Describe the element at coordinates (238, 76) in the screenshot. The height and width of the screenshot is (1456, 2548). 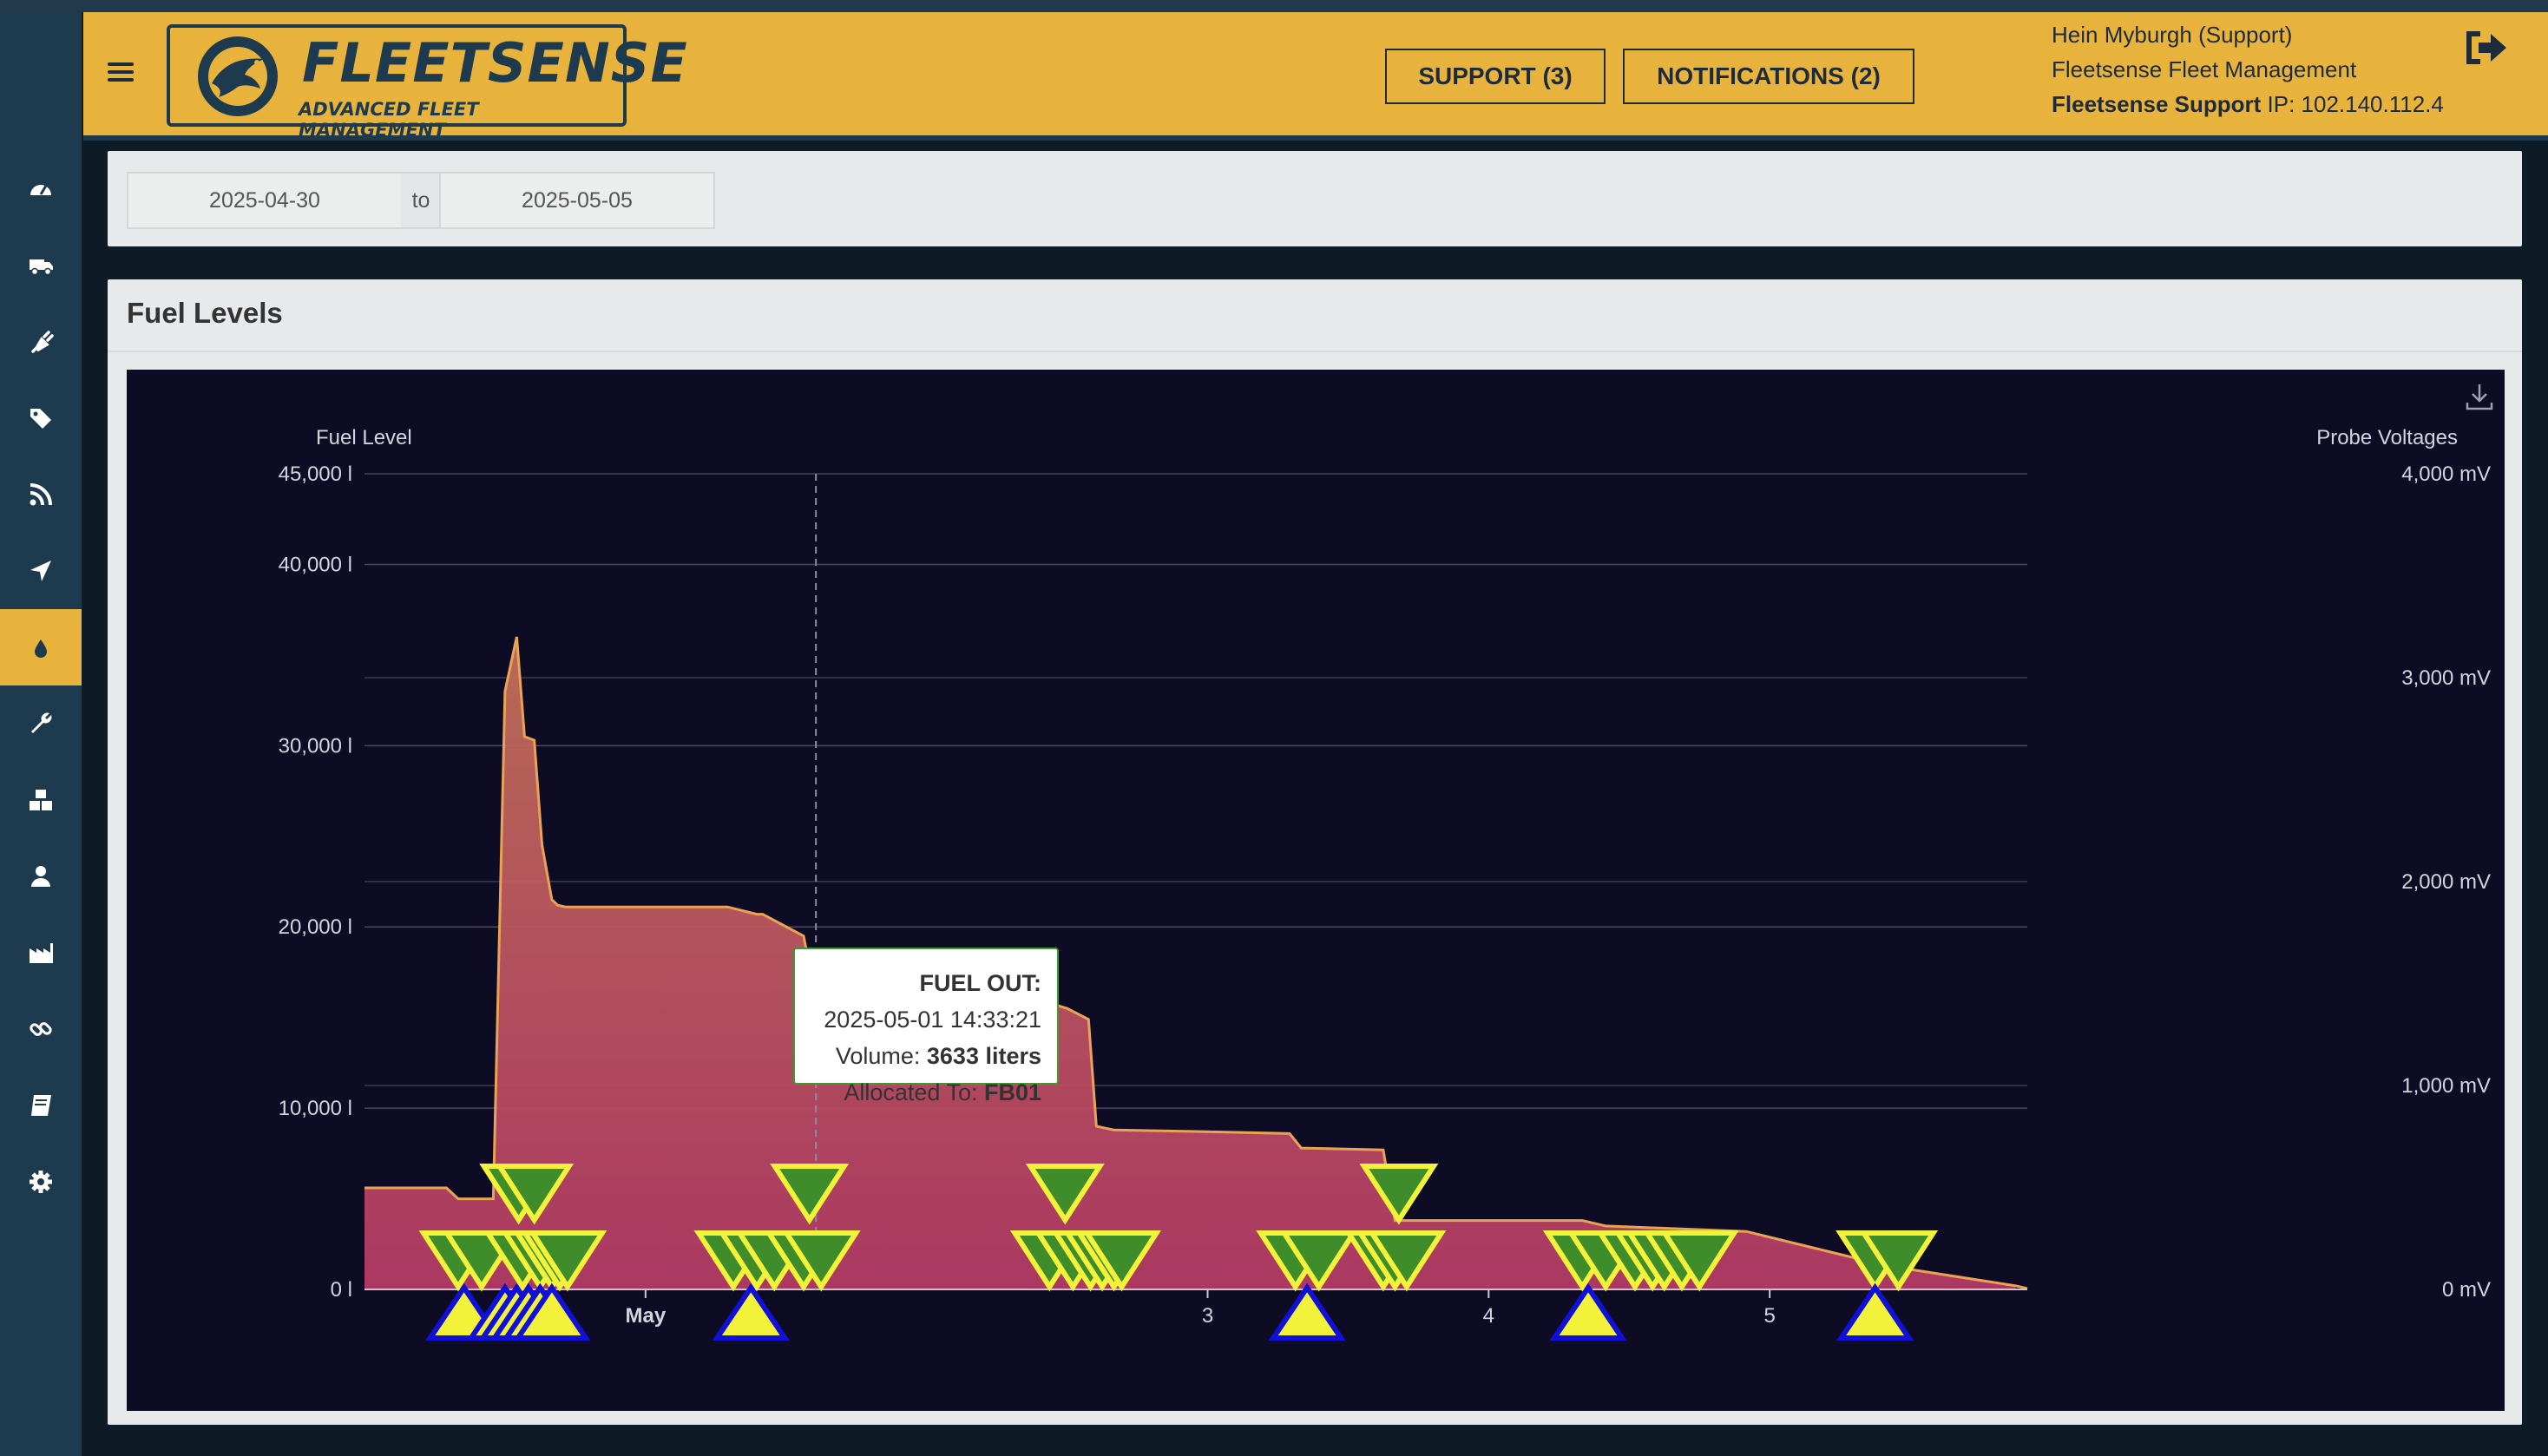
I see `eagle-wheel-icon` at that location.